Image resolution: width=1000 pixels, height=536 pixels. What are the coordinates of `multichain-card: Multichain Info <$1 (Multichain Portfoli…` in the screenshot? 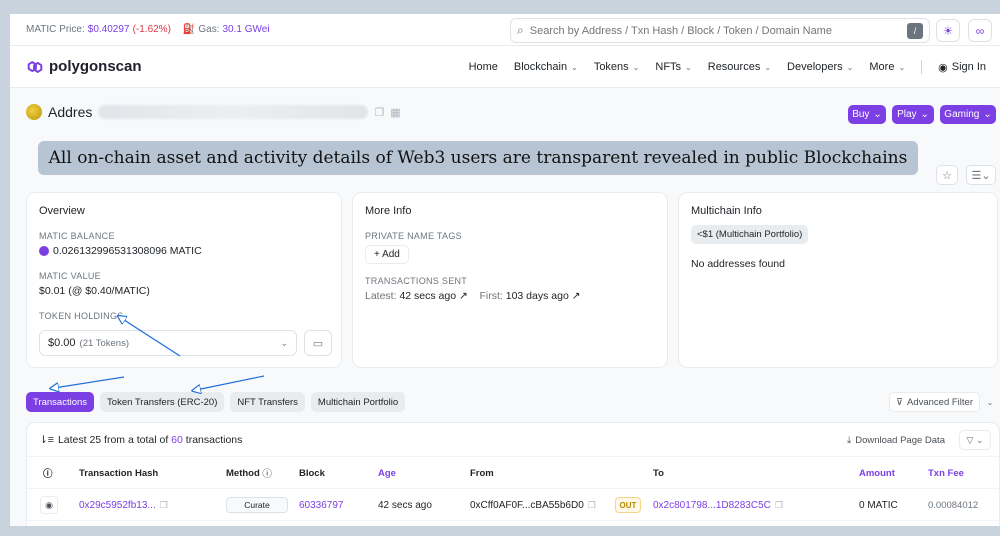 It's located at (838, 280).